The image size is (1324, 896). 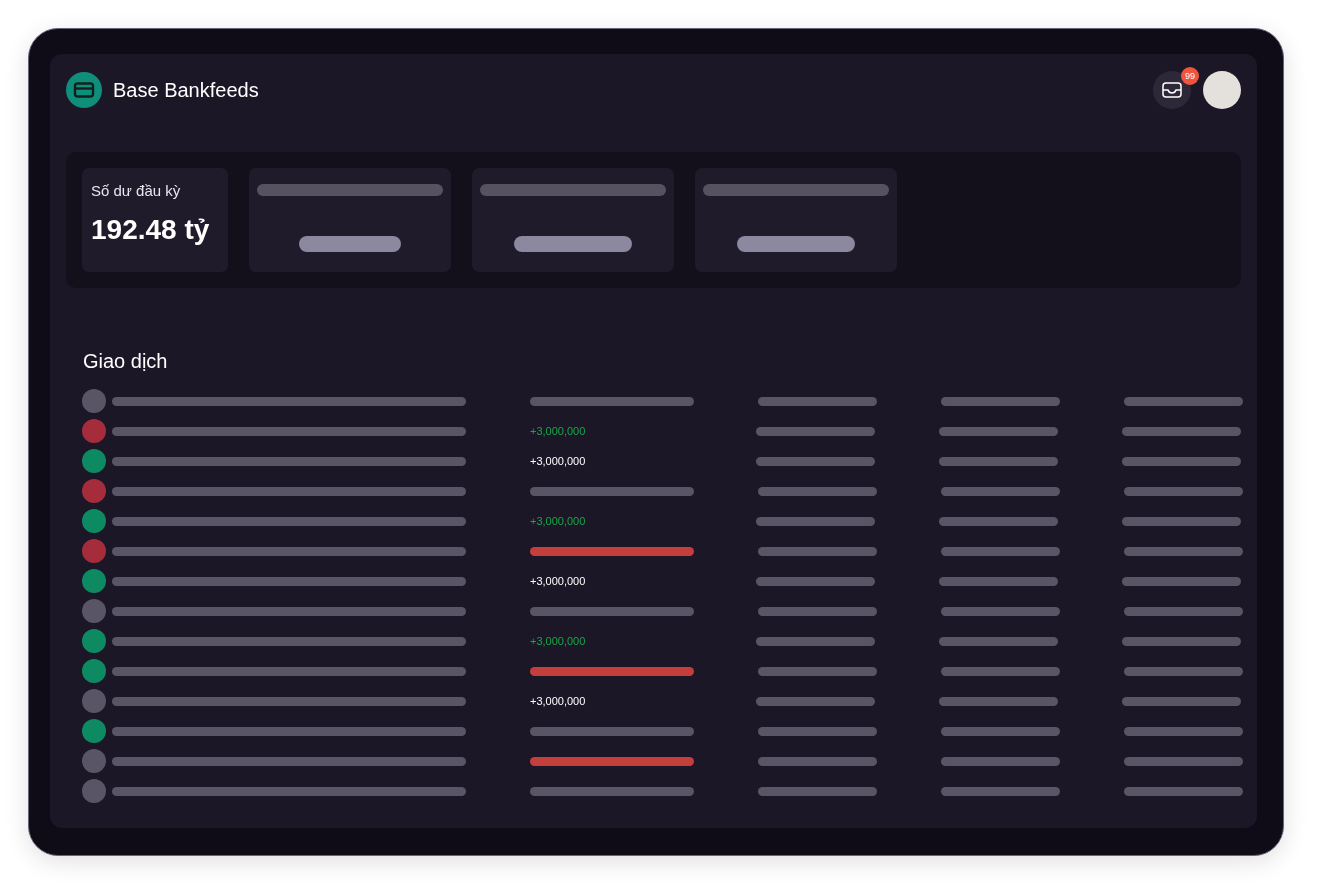 I want to click on card-icon, so click(x=84, y=90).